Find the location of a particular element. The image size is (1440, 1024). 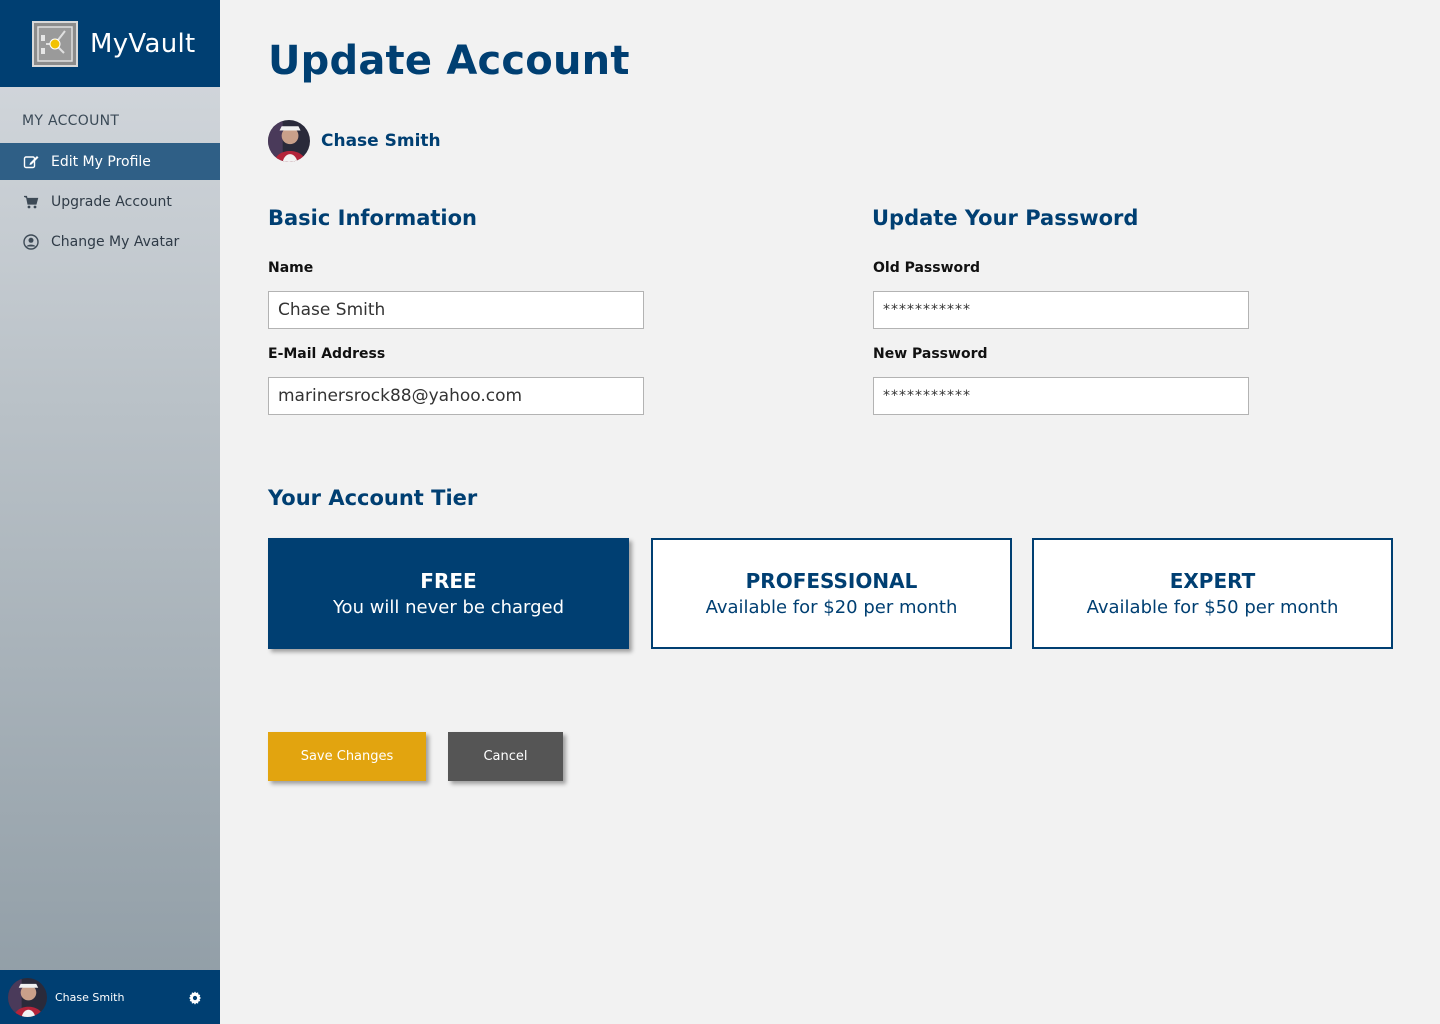

app-name: MyVault is located at coordinates (143, 43).